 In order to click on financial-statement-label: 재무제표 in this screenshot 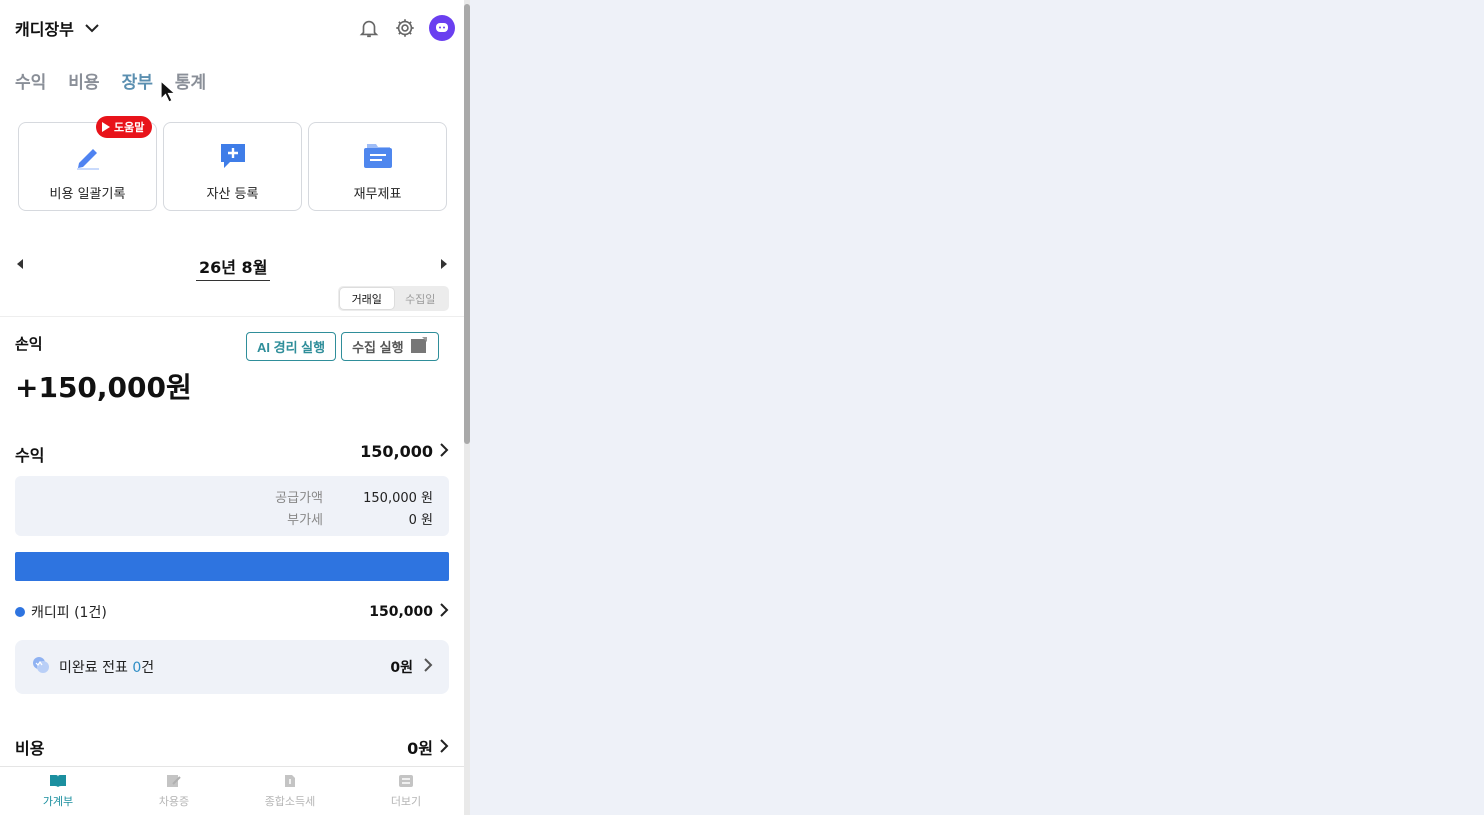, I will do `click(377, 194)`.